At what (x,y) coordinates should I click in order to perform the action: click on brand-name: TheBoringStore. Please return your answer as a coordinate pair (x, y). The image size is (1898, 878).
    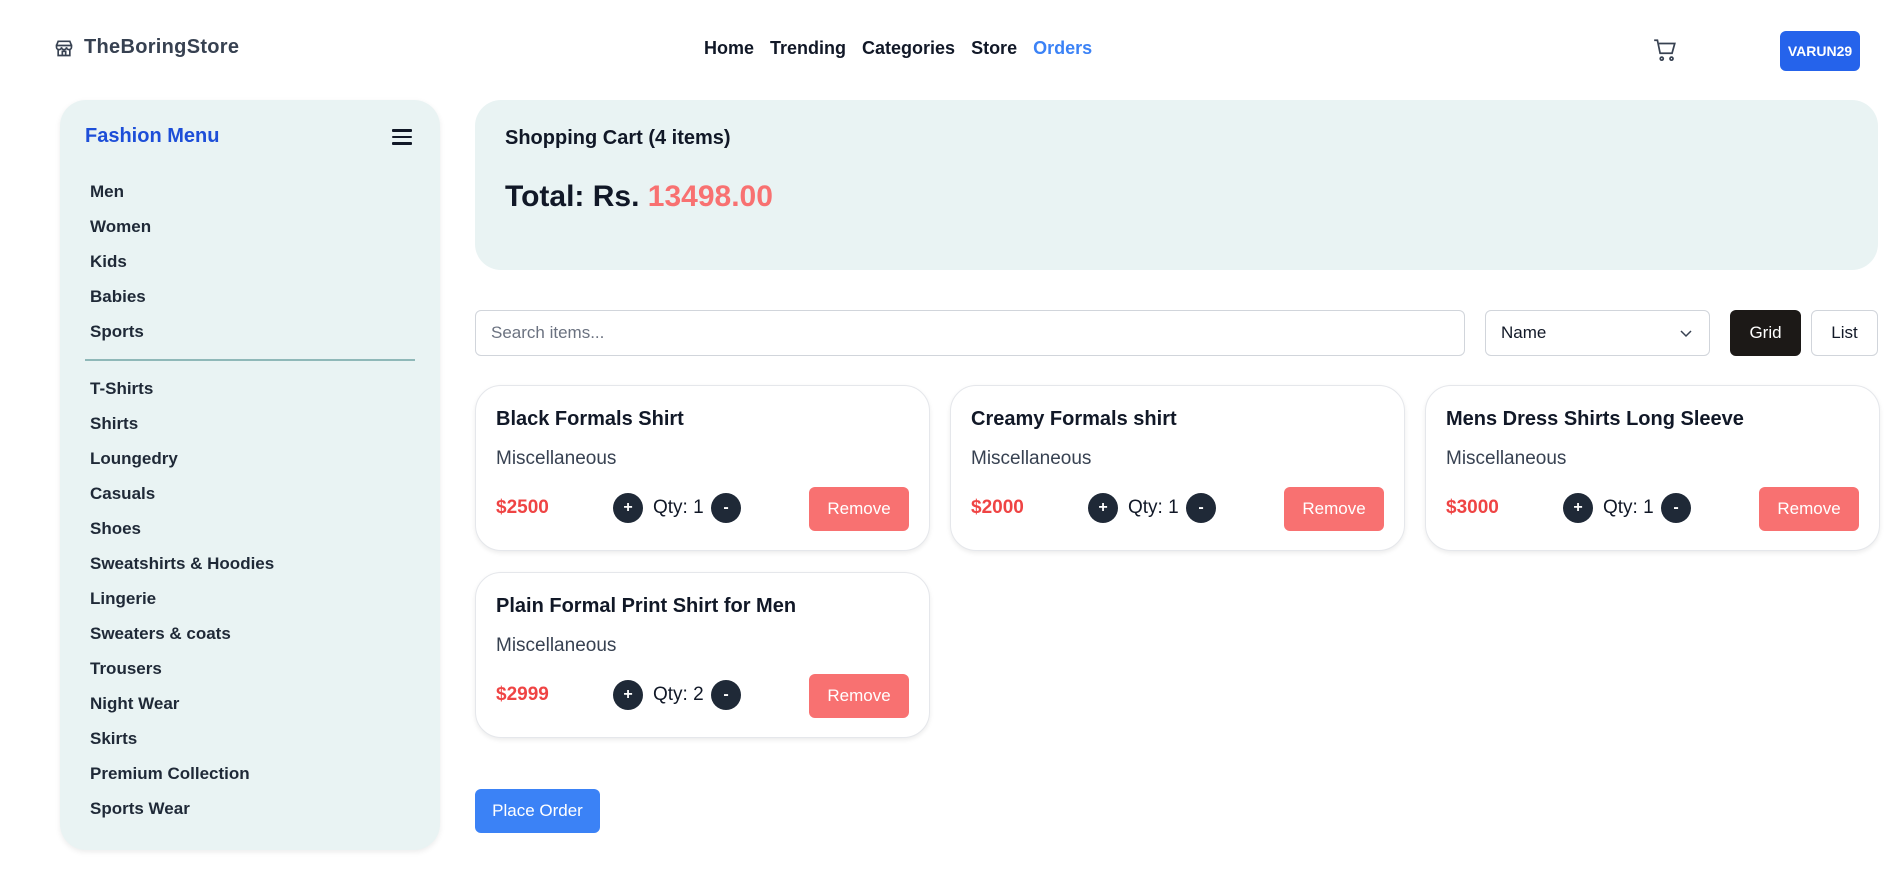
    Looking at the image, I should click on (162, 47).